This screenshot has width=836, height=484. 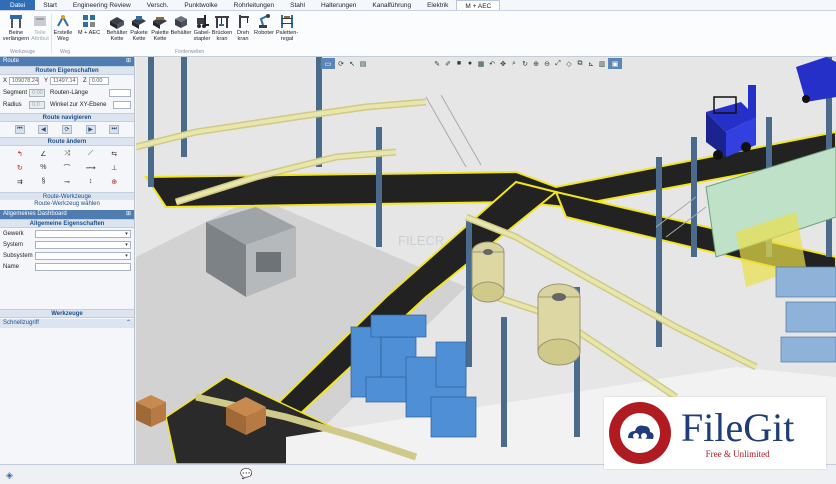 What do you see at coordinates (391, 5) in the screenshot?
I see `tab-kanalfuehrung: Kanalführung` at bounding box center [391, 5].